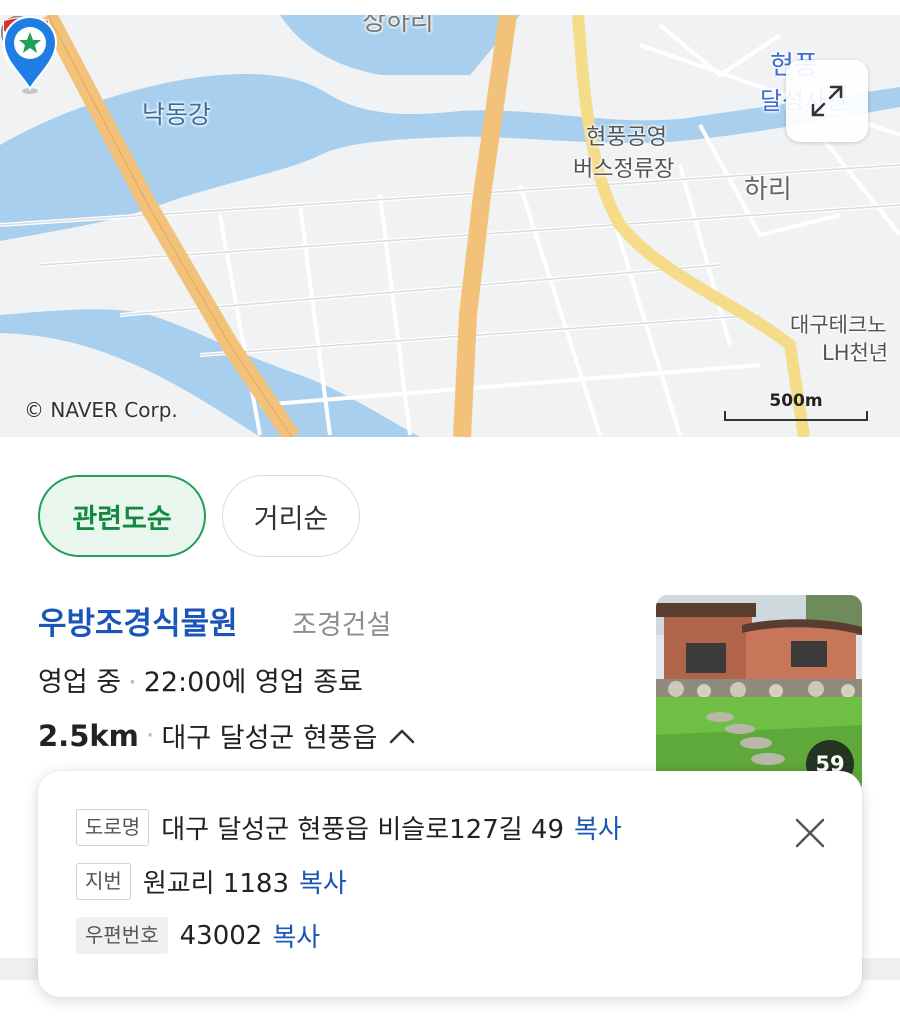 The height and width of the screenshot is (1018, 900). I want to click on road-address-row: 도로명 대구 달성군 현풍읍 비슬로127길 49 복사, so click(349, 827).